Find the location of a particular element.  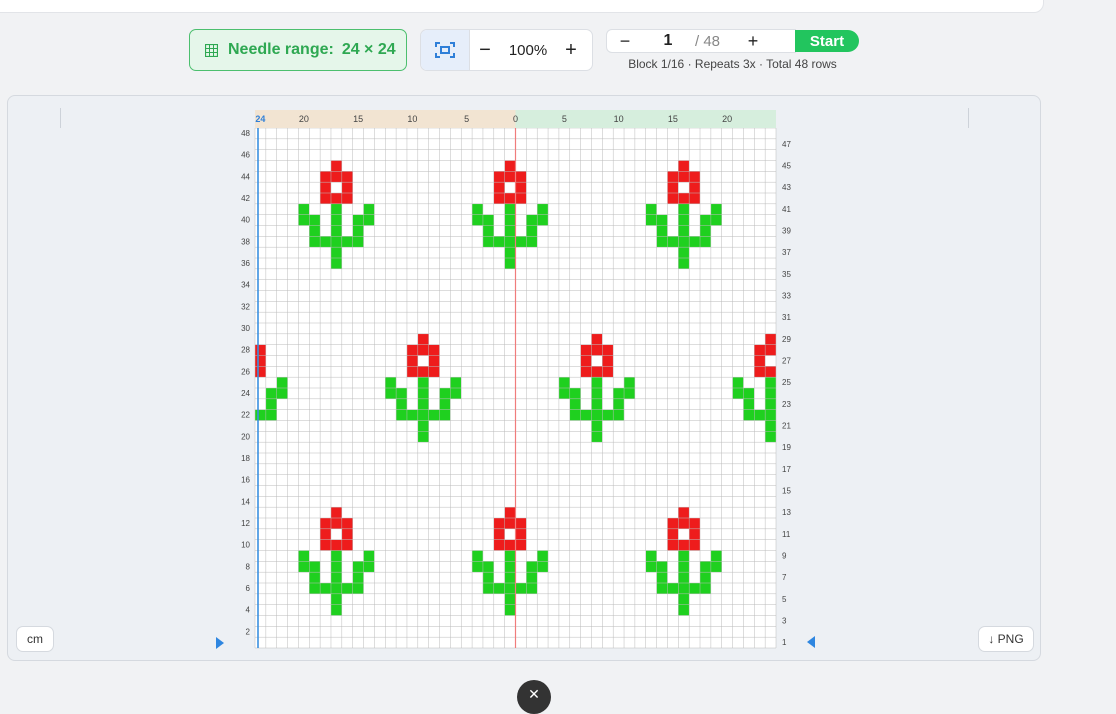

close-button: ✕ is located at coordinates (534, 697).